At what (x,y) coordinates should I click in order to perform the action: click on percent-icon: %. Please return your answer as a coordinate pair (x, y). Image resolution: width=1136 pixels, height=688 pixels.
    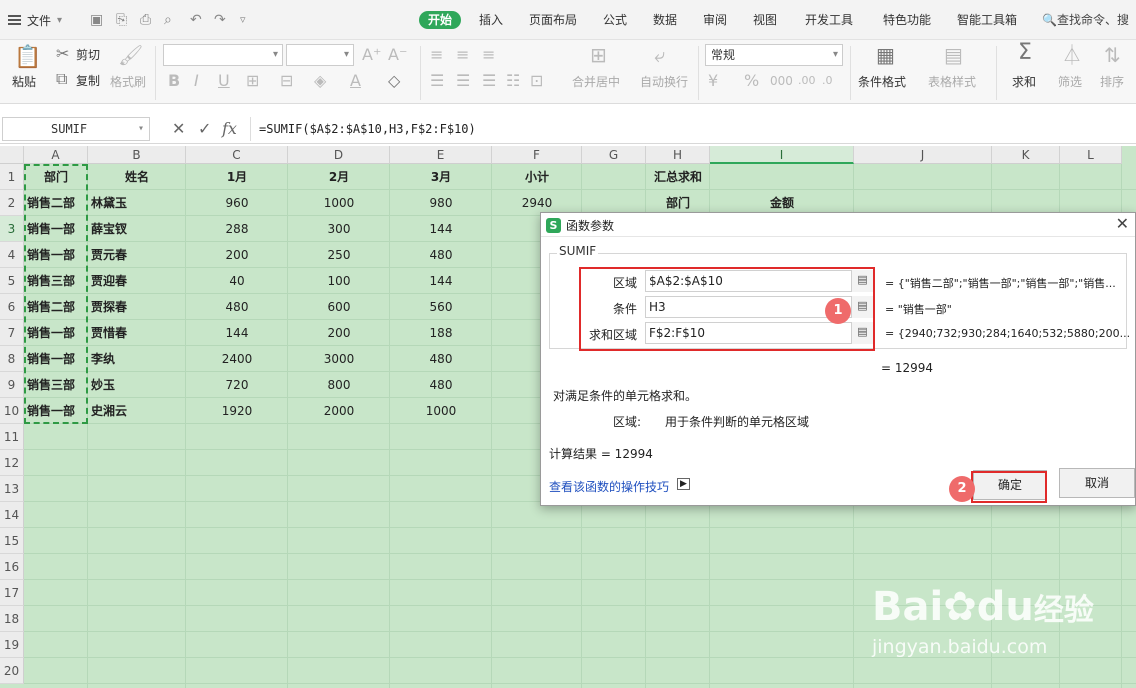
    Looking at the image, I should click on (751, 81).